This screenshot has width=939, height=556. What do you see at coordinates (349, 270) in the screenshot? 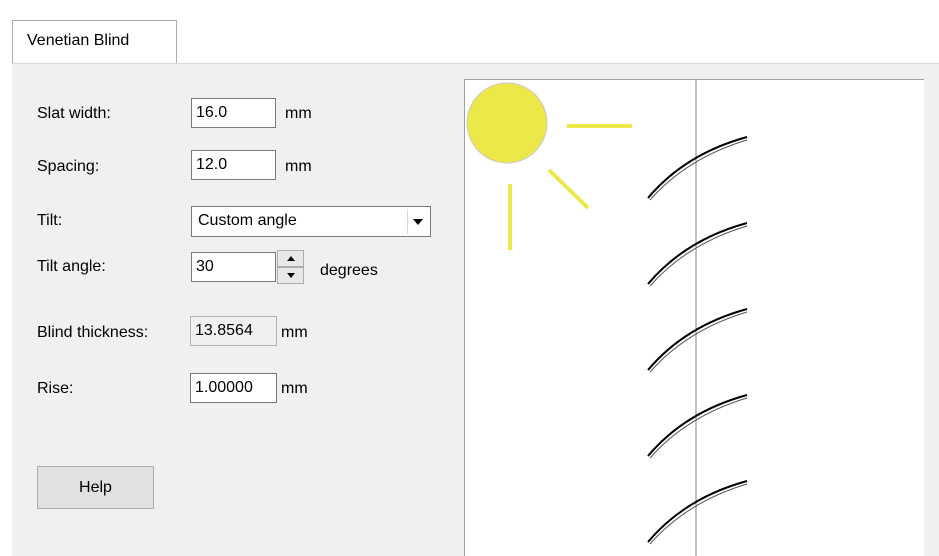
I see `tilt-angle-unit: degrees` at bounding box center [349, 270].